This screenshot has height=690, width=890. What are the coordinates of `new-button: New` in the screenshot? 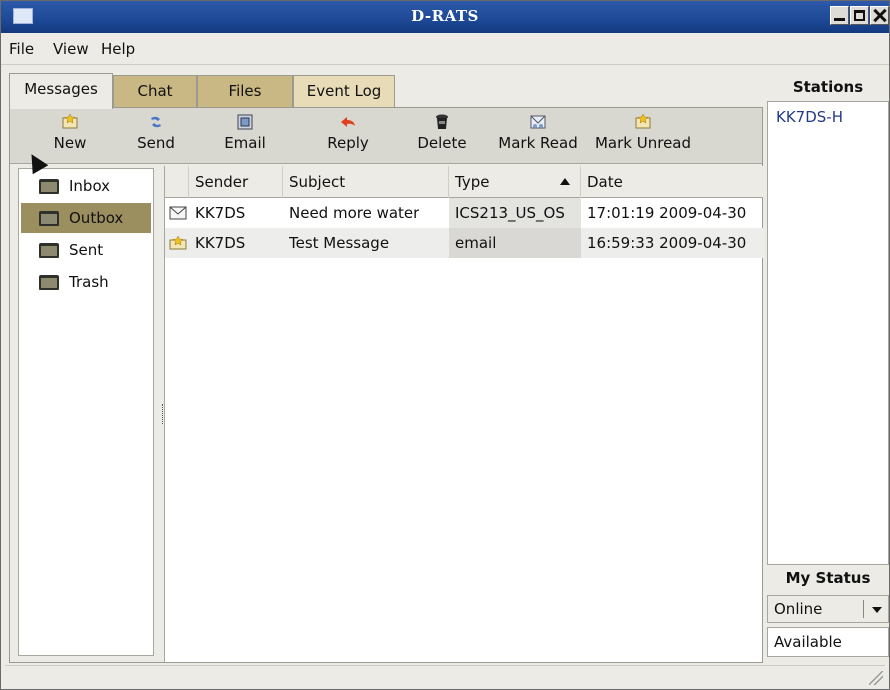 It's located at (70, 136).